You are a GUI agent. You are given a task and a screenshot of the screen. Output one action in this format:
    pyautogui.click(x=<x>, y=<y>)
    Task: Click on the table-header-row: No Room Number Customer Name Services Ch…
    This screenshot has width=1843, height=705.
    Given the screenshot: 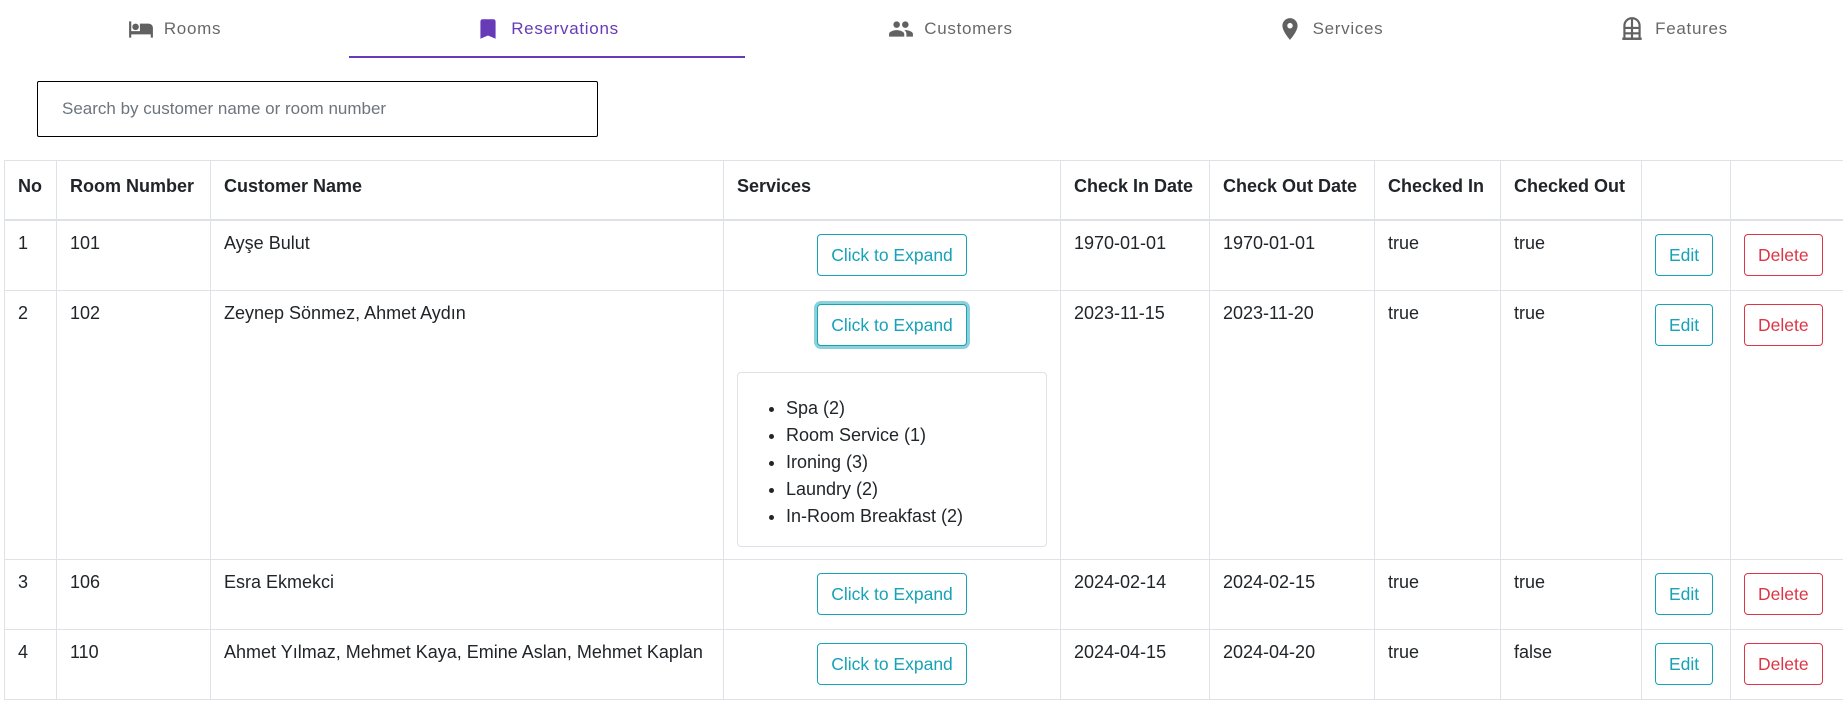 What is the action you would take?
    pyautogui.click(x=923, y=190)
    